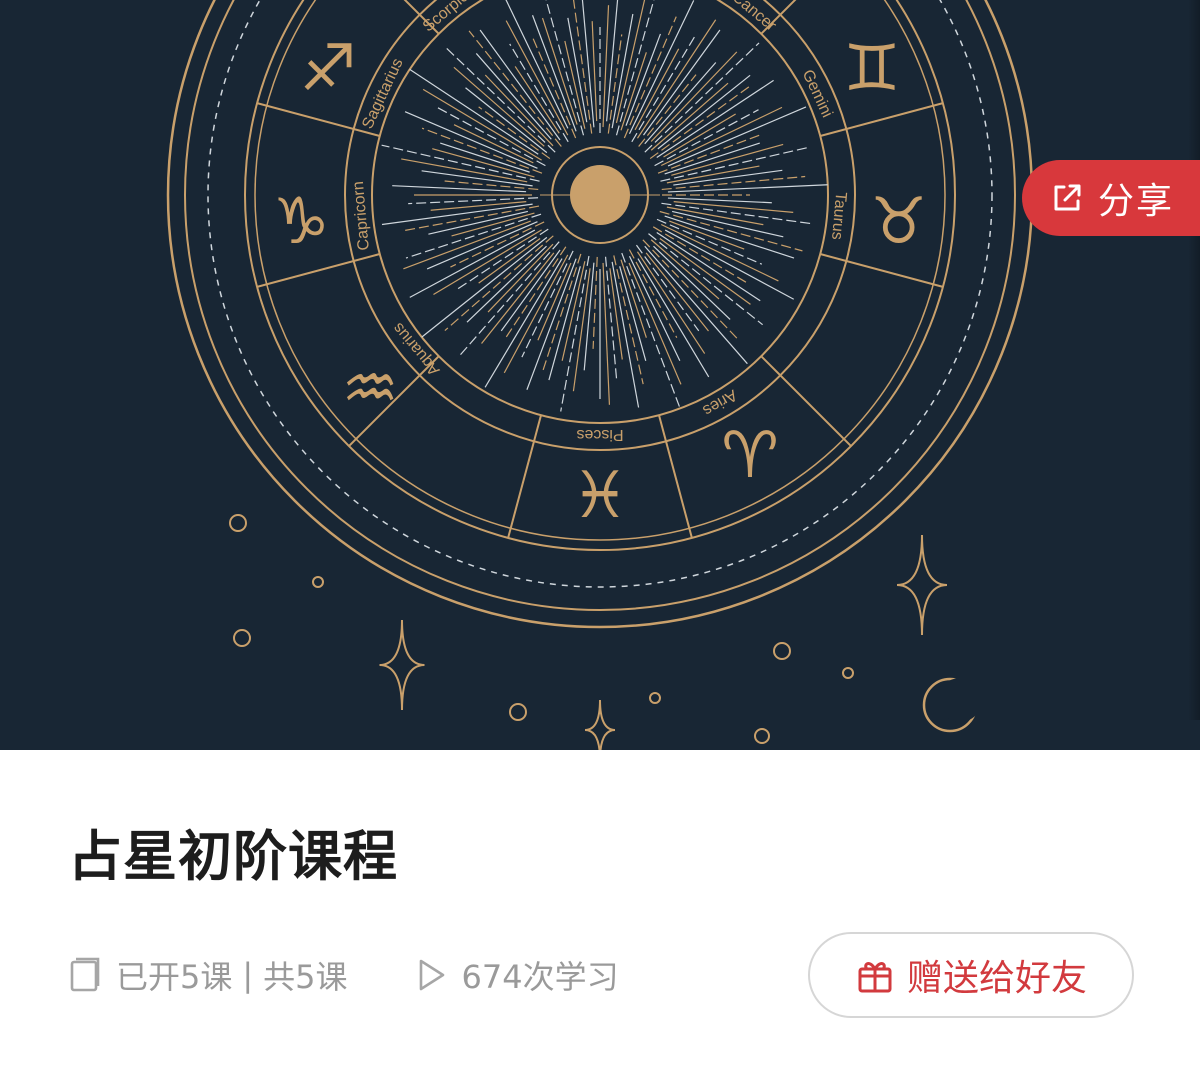 The image size is (1200, 1074). I want to click on scrollbar-edge, so click(1194, 360).